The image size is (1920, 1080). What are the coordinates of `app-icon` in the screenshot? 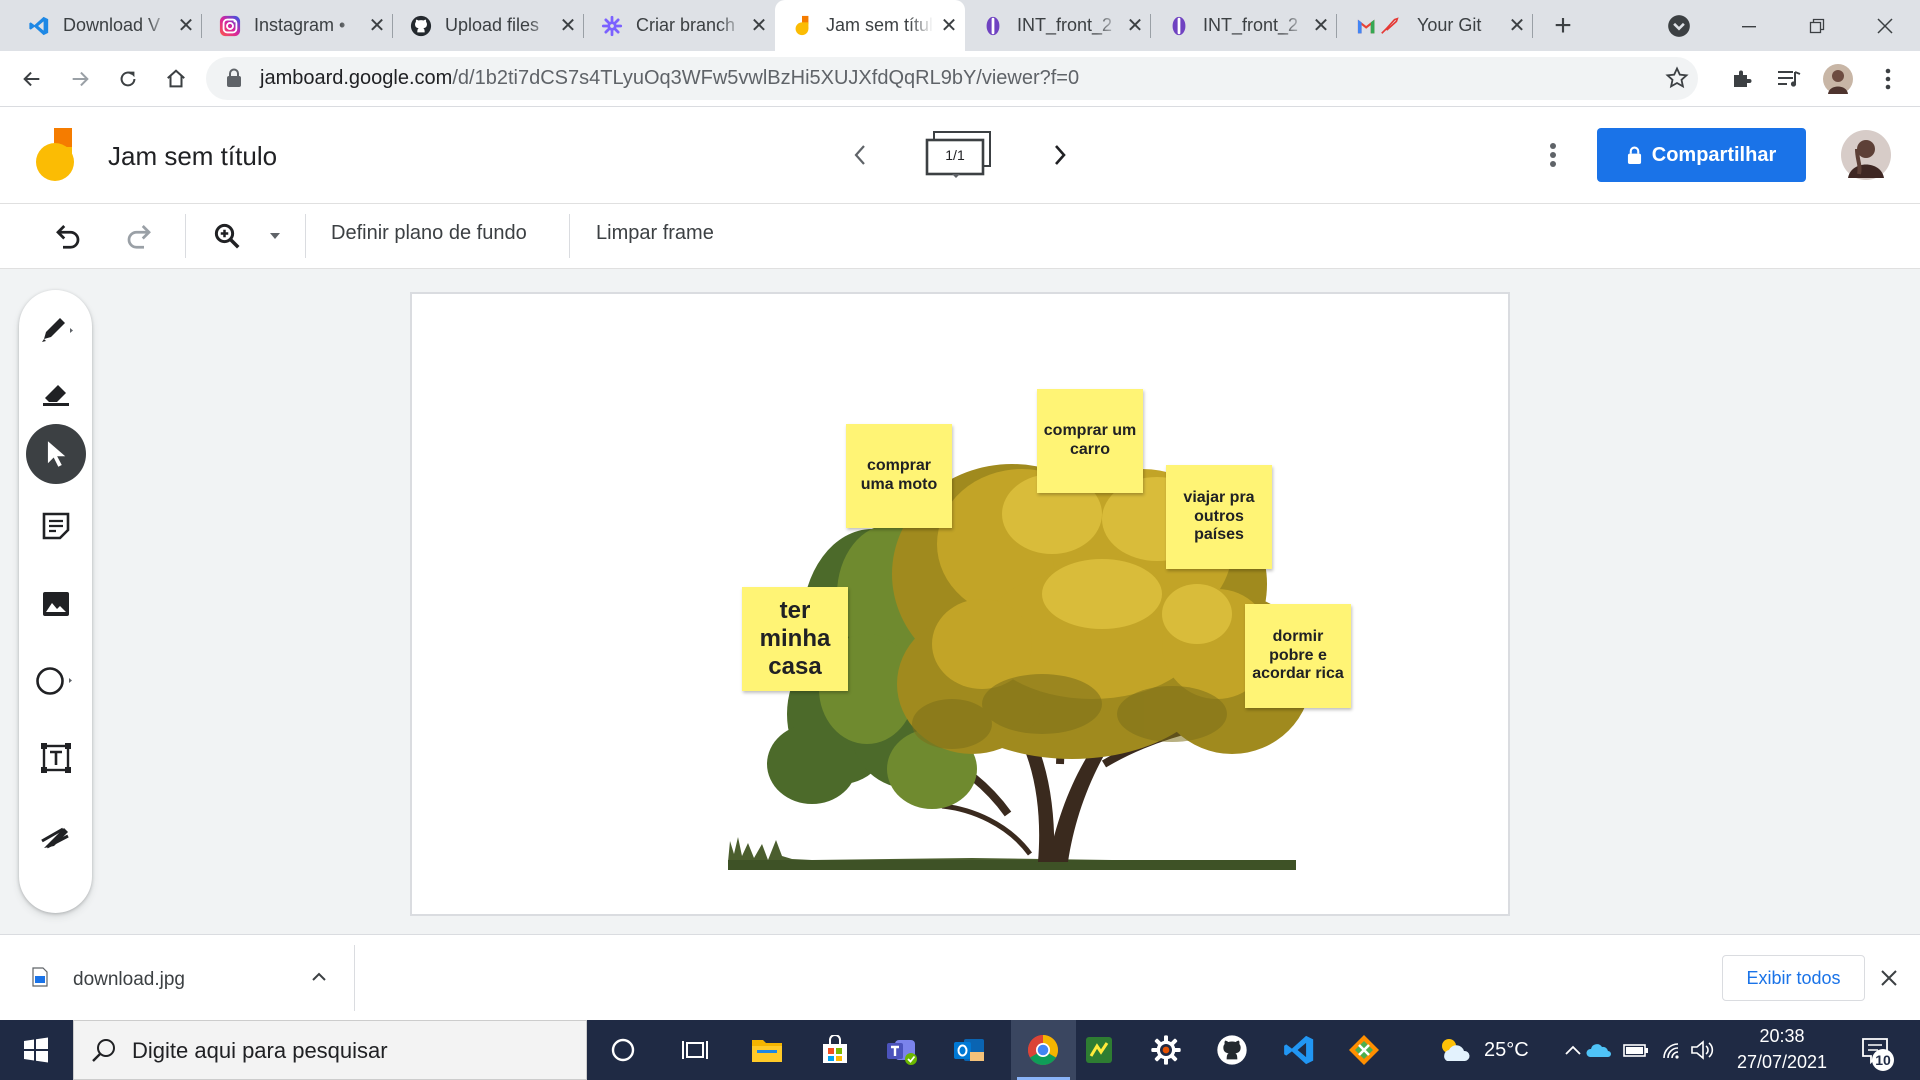 It's located at (1179, 26).